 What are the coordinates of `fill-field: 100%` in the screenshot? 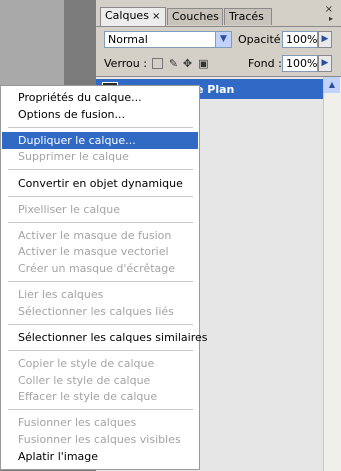 It's located at (300, 63).